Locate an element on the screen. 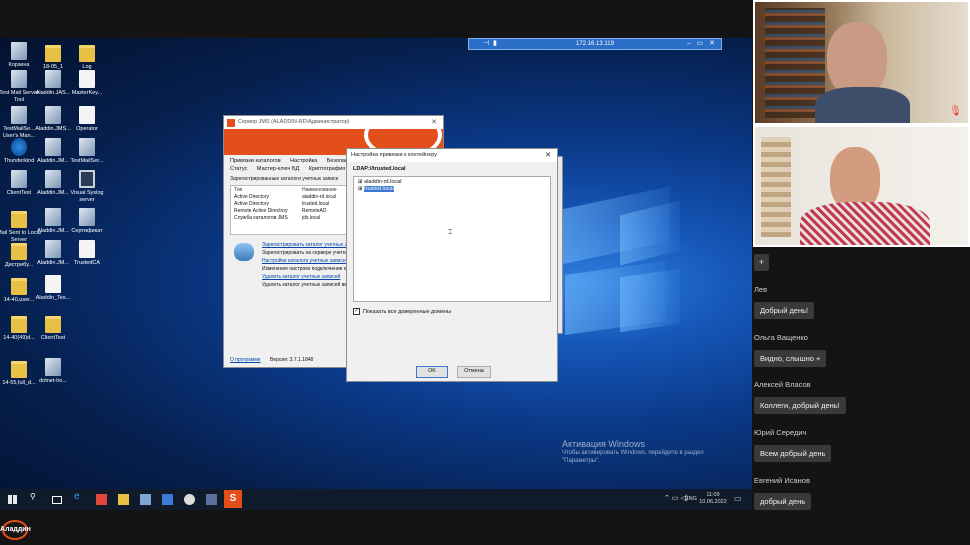  clock-date: 10.06.2022 is located at coordinates (713, 502).